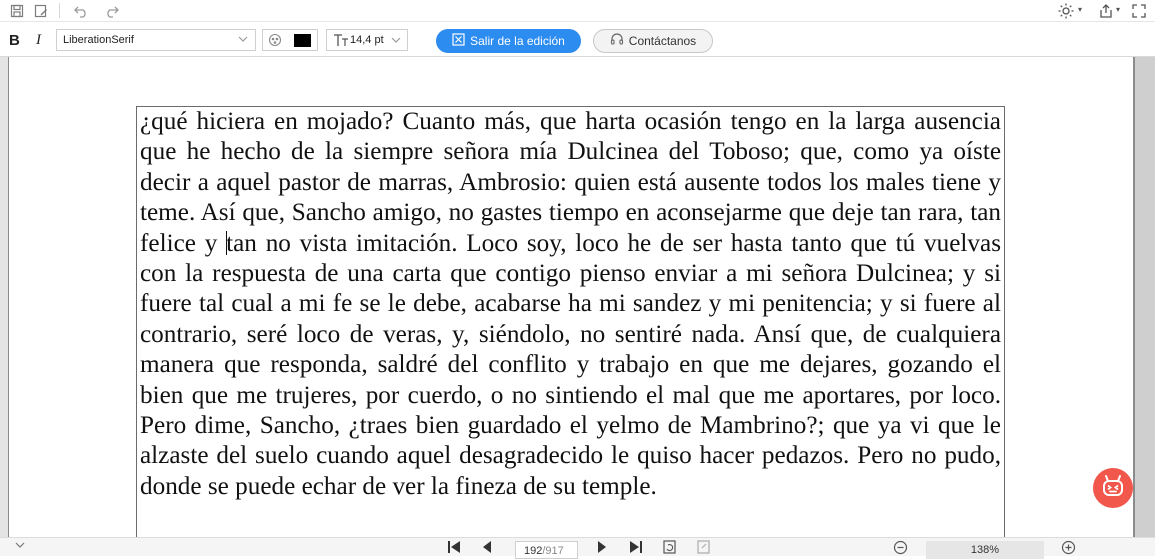  I want to click on next-page-icon, so click(602, 548).